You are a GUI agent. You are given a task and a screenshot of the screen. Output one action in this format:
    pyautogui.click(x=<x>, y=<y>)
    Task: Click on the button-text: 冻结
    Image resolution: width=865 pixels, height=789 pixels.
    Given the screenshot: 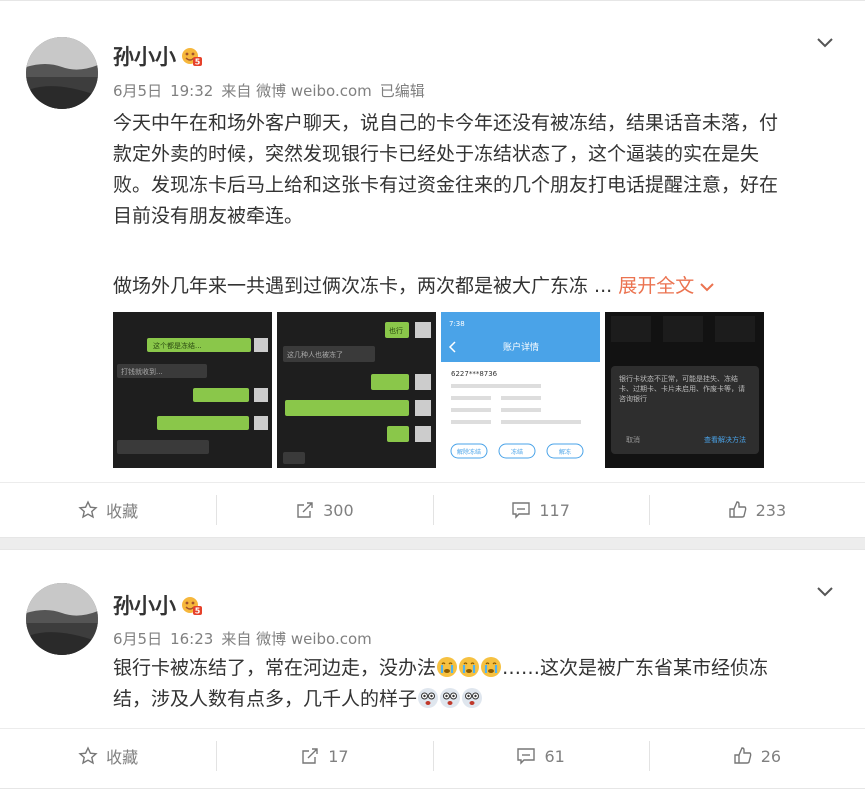 What is the action you would take?
    pyautogui.click(x=517, y=452)
    